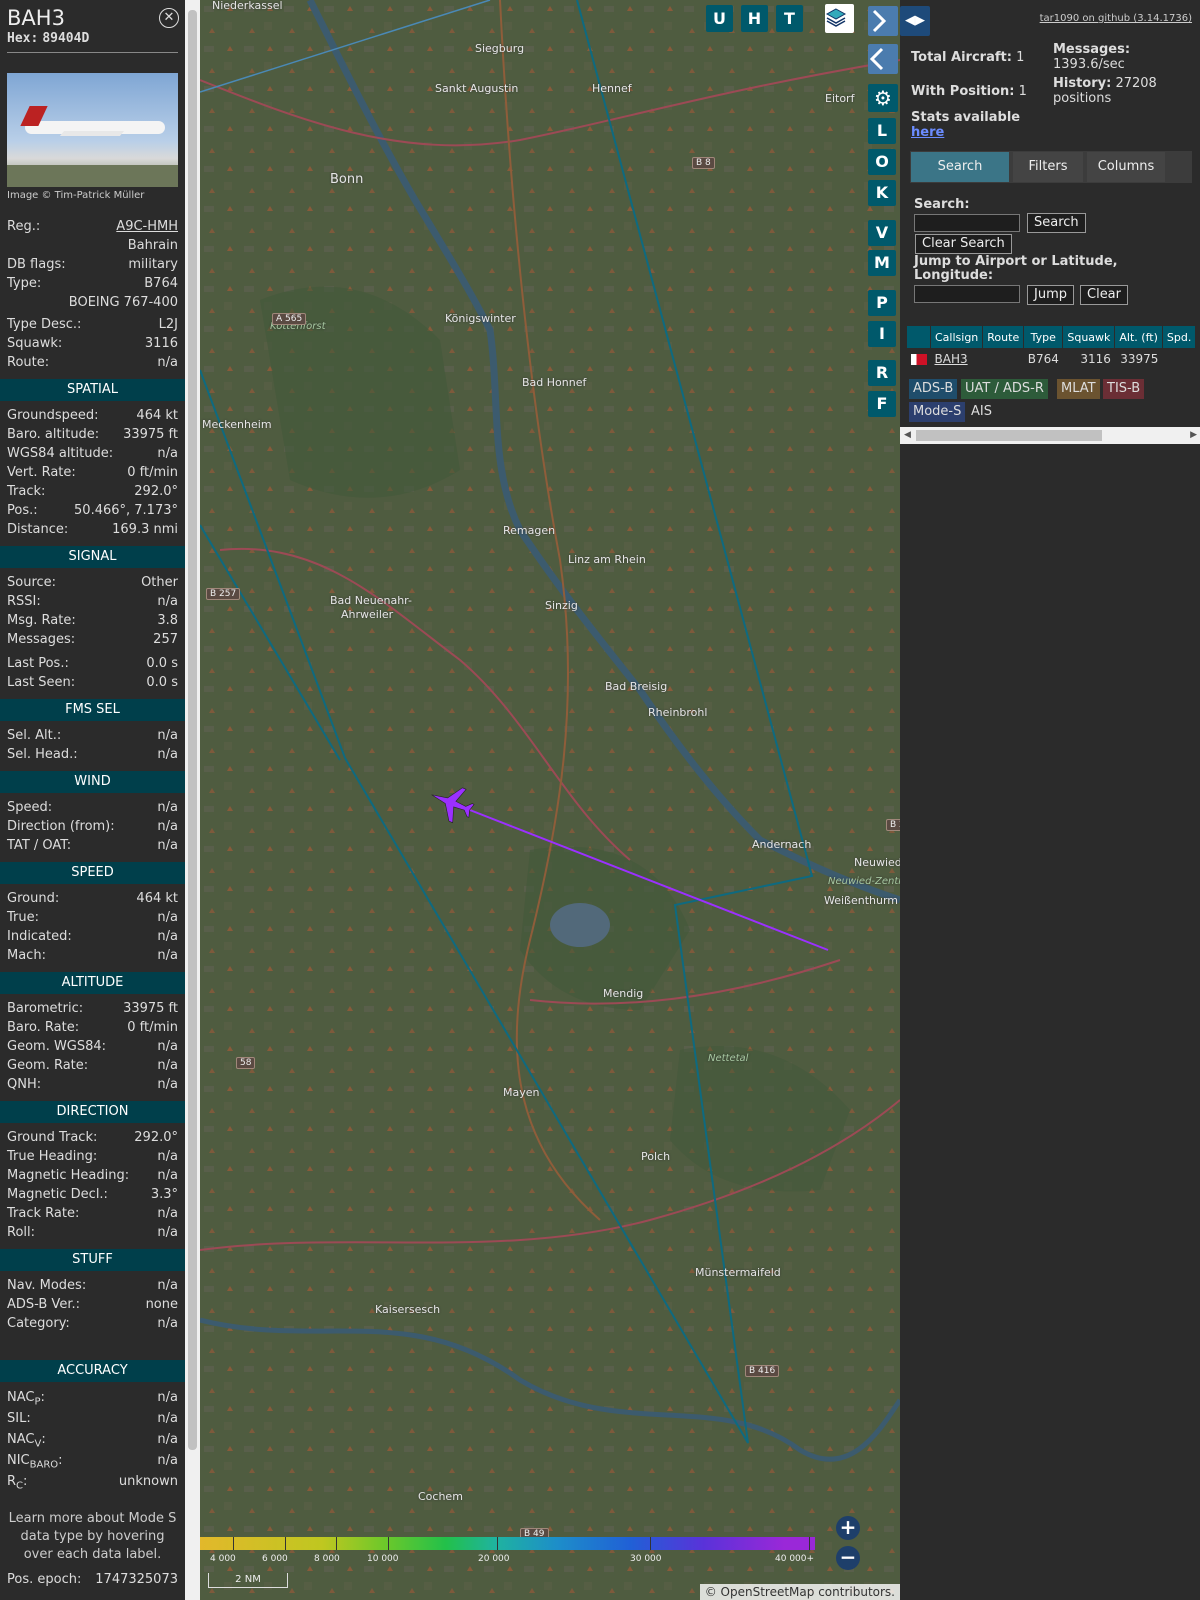  What do you see at coordinates (882, 263) in the screenshot?
I see `toolbar-button-m: M` at bounding box center [882, 263].